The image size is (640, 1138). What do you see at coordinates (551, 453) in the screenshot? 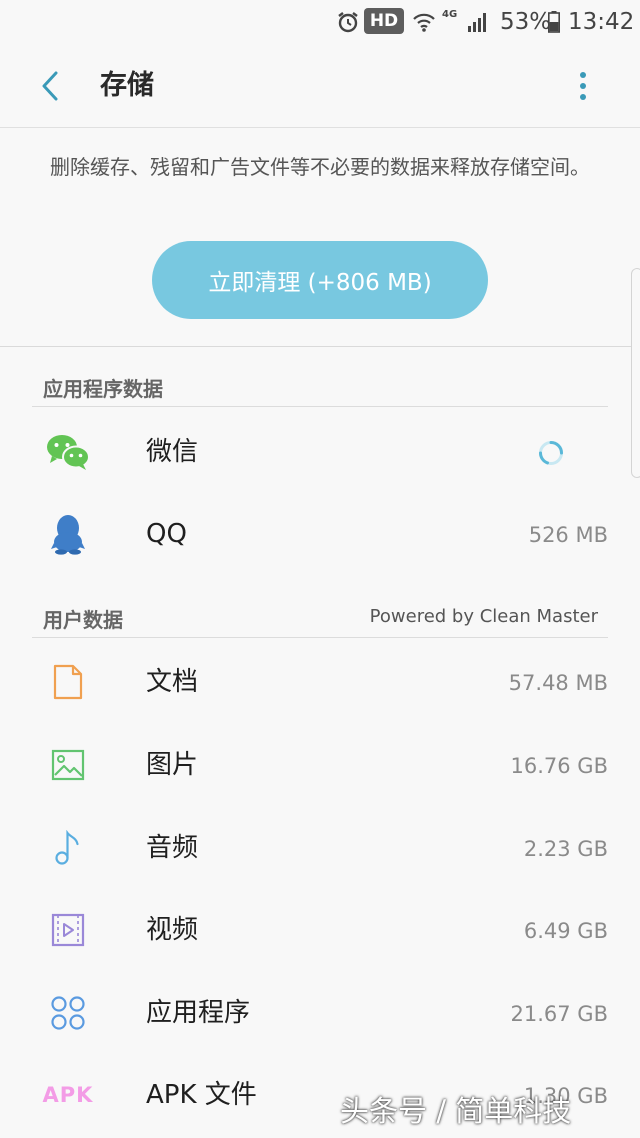
I see `loading-spinner-icon` at bounding box center [551, 453].